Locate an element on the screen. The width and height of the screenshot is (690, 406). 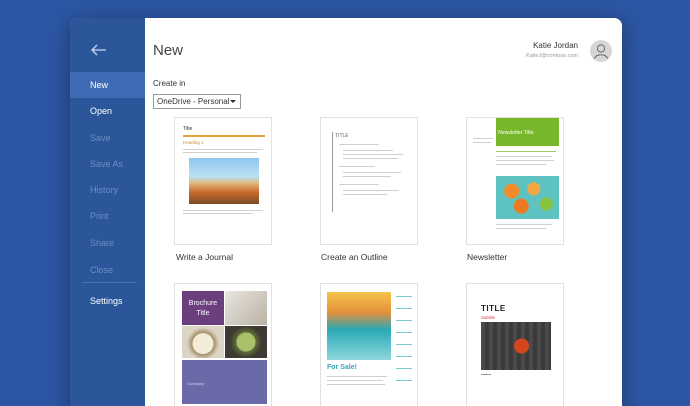
thumb-title: Newsletter Title is located at coordinates (516, 133).